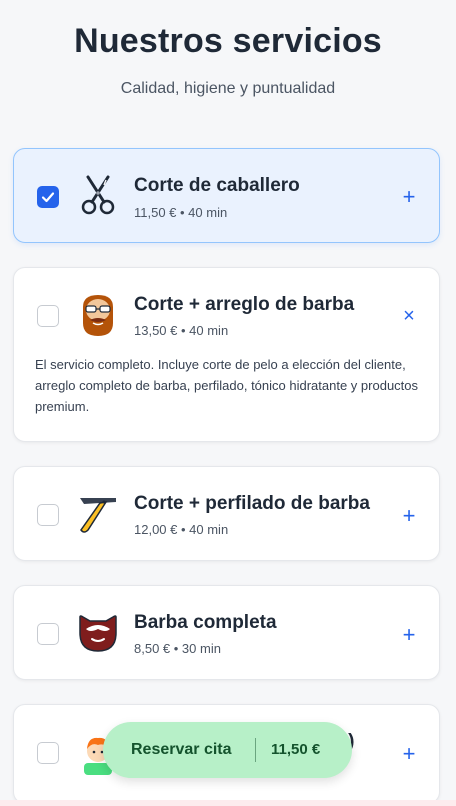  Describe the element at coordinates (409, 316) in the screenshot. I see `collapse-toggle-icon: ×` at that location.